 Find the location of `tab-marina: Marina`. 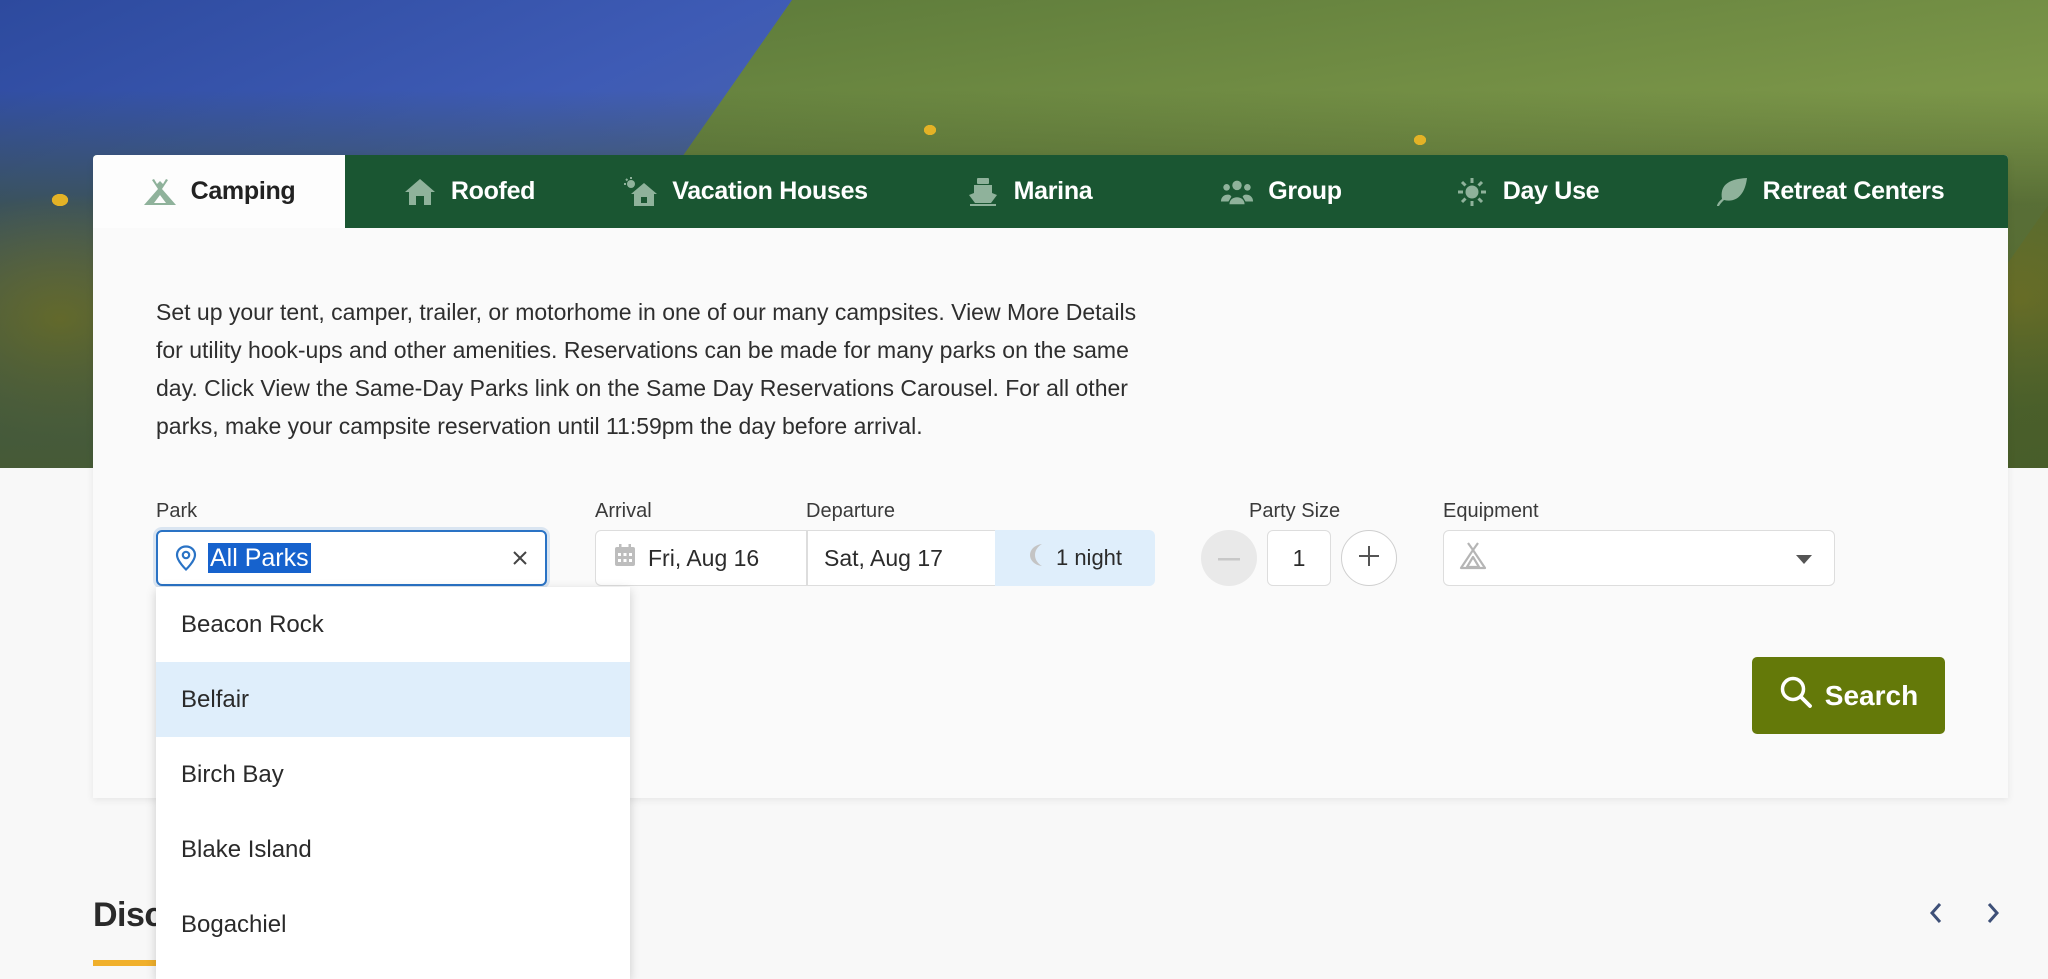

tab-marina: Marina is located at coordinates (1029, 191).